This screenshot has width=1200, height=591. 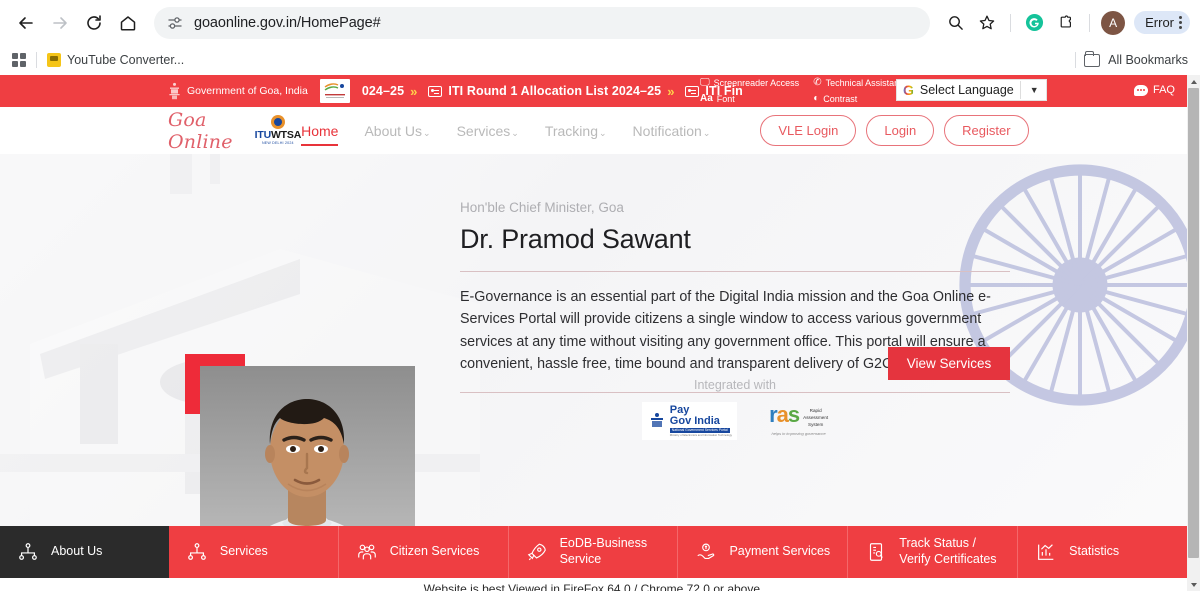 I want to click on chevron-down-icon-tracking: ⌄, so click(x=603, y=132).